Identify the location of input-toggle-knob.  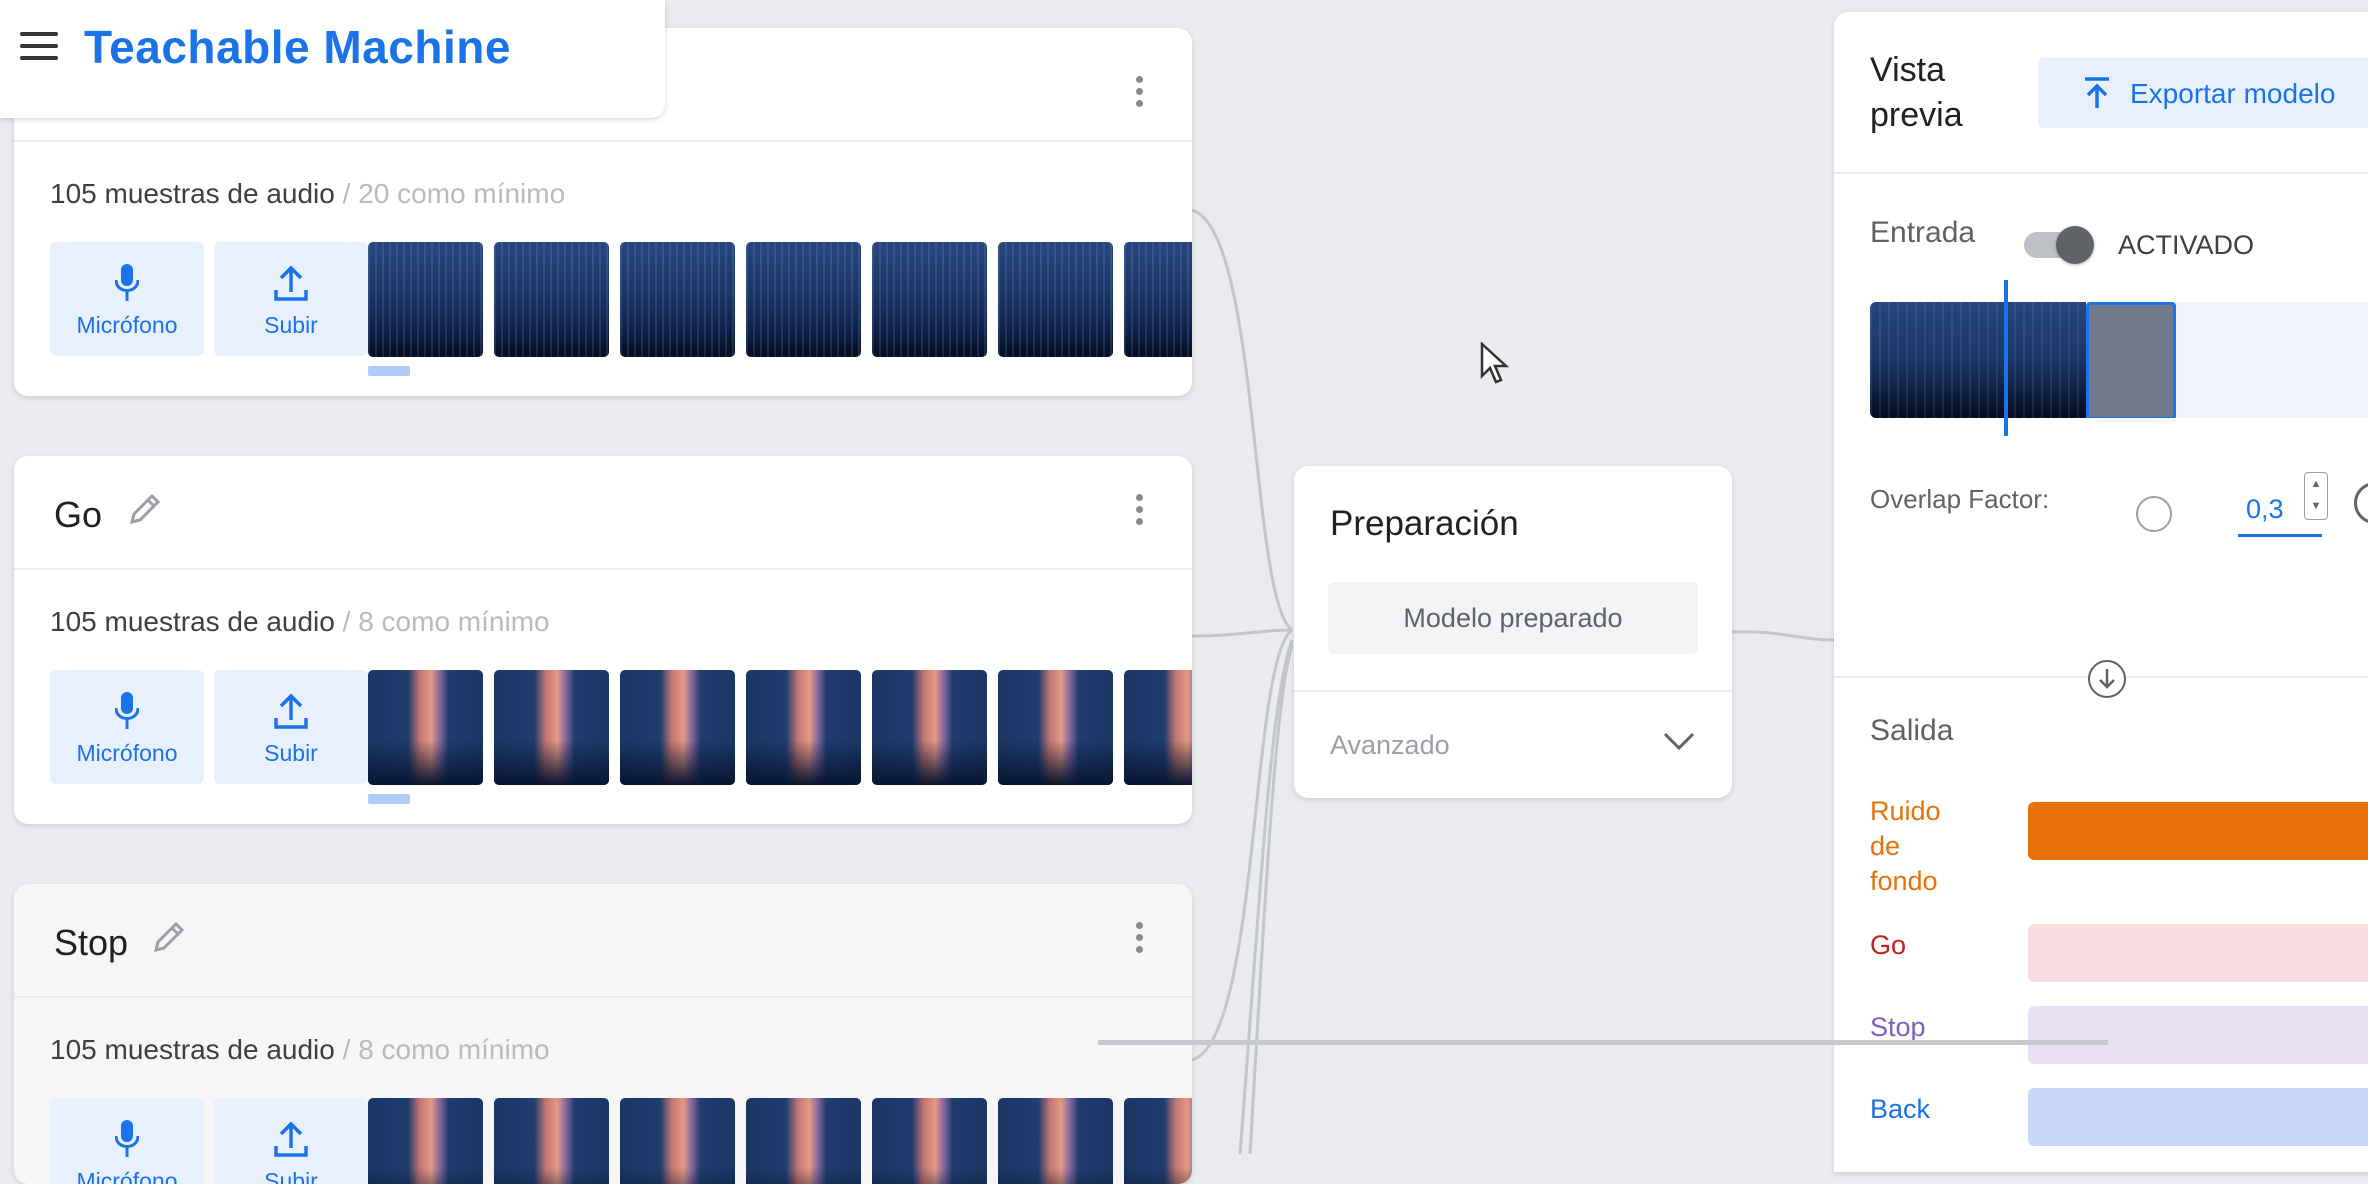
(2075, 245).